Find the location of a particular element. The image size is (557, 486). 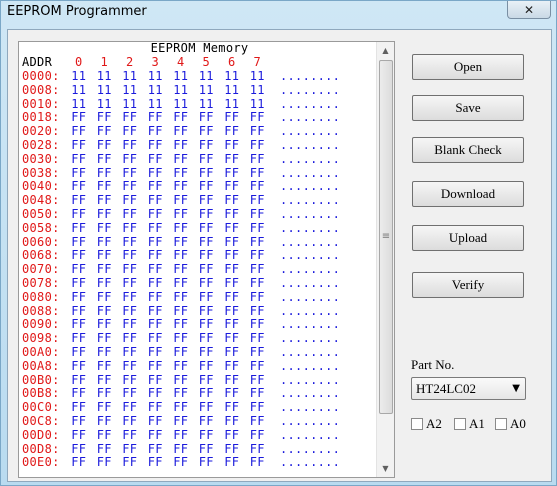

checkbox-label: A1 is located at coordinates (477, 423).